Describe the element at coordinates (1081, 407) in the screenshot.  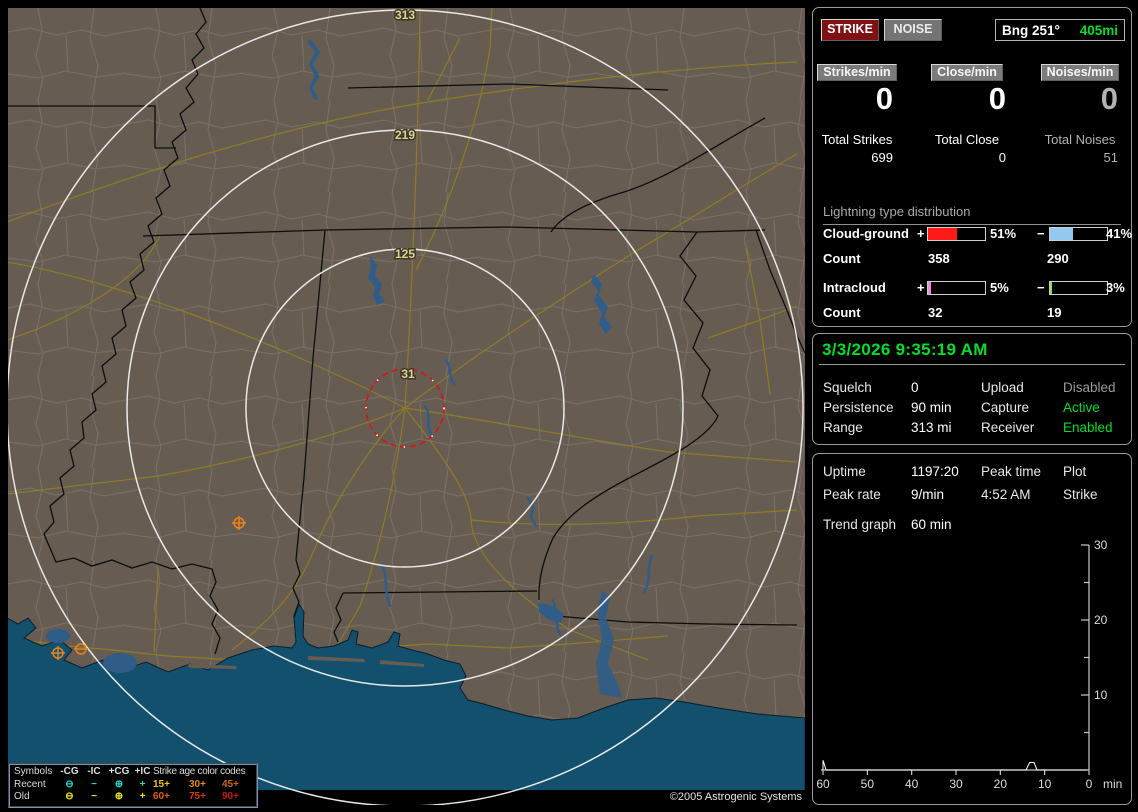
I see `capture-status: Active` at that location.